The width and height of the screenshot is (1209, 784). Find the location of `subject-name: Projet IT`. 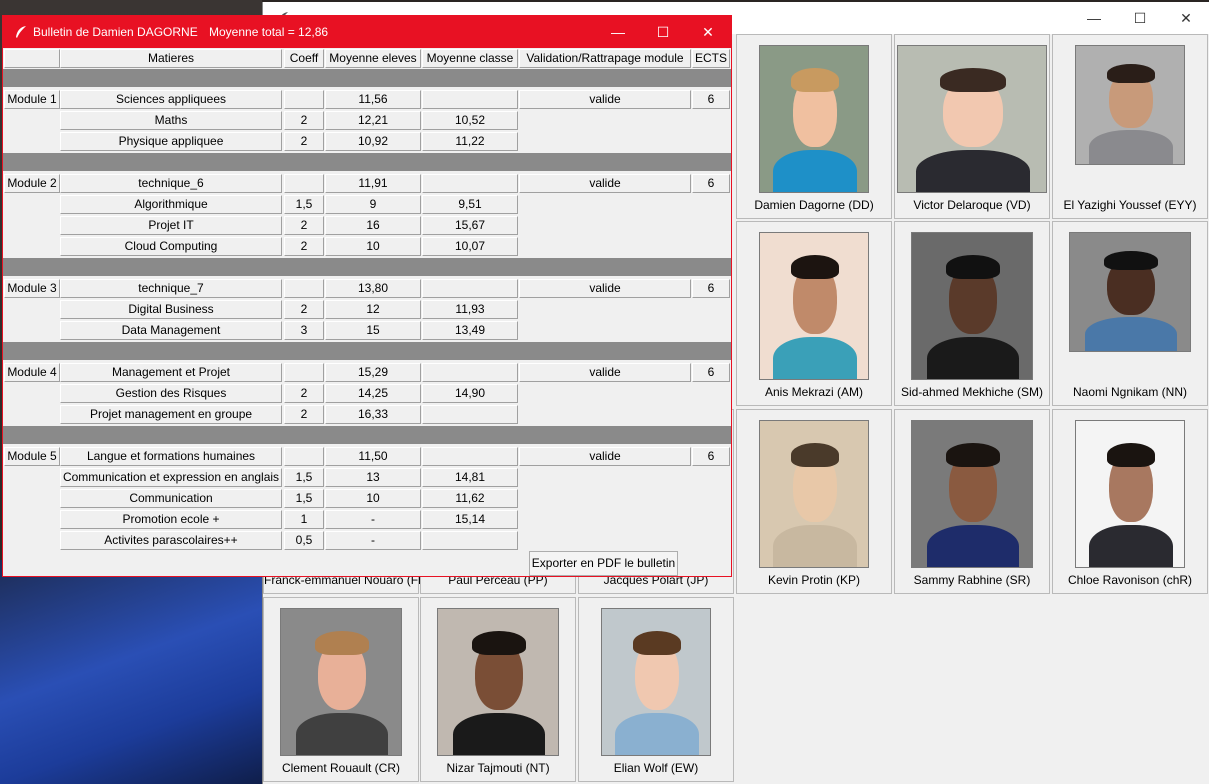

subject-name: Projet IT is located at coordinates (171, 225).